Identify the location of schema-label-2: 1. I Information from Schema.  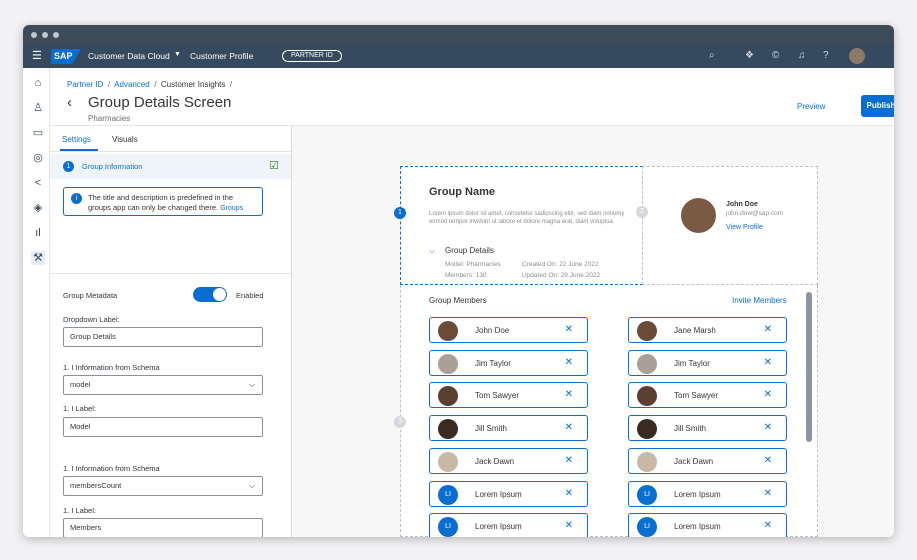
(111, 468).